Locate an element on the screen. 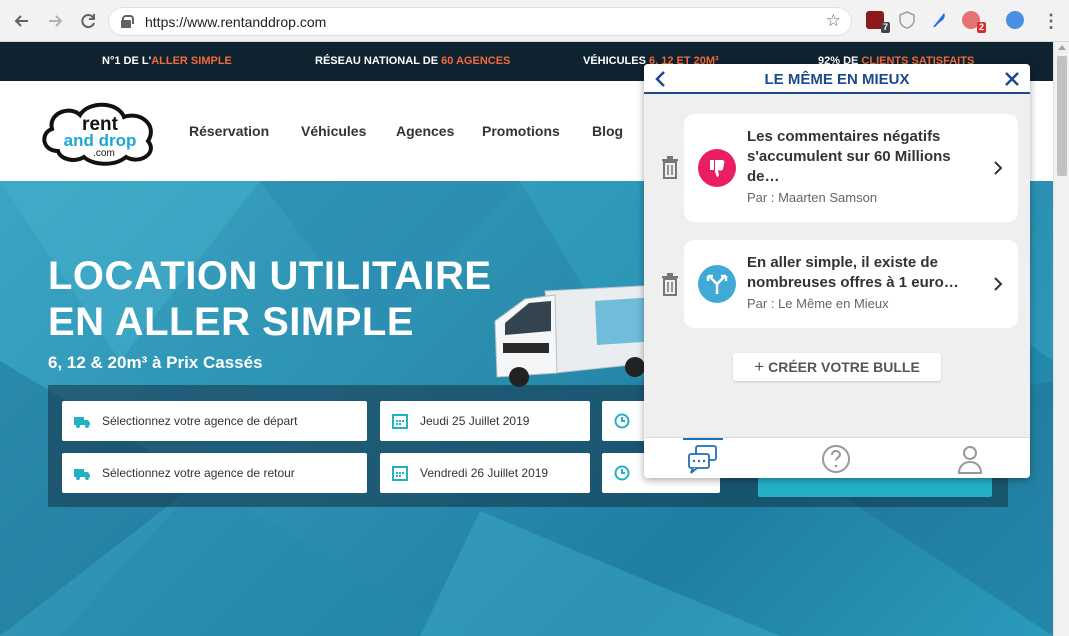 Image resolution: width=1069 pixels, height=636 pixels. hero-title: LOCATION UTILITAIRE EN ALLER SIMPLE is located at coordinates (270, 299).